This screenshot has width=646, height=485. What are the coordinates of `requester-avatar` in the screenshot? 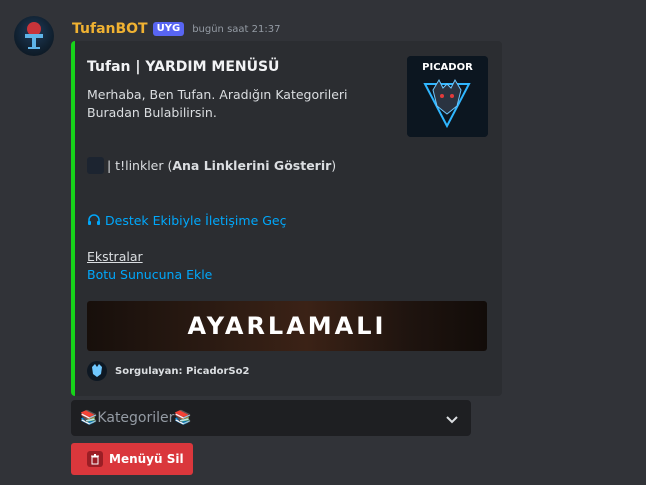 It's located at (97, 371).